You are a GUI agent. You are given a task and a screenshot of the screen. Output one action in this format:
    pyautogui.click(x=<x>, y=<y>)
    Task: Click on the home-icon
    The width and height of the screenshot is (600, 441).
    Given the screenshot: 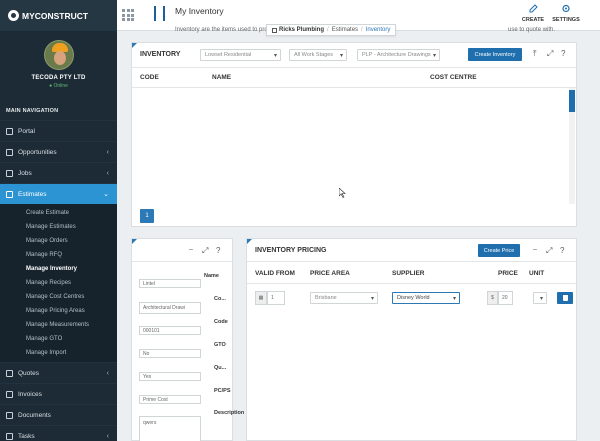 What is the action you would take?
    pyautogui.click(x=274, y=30)
    